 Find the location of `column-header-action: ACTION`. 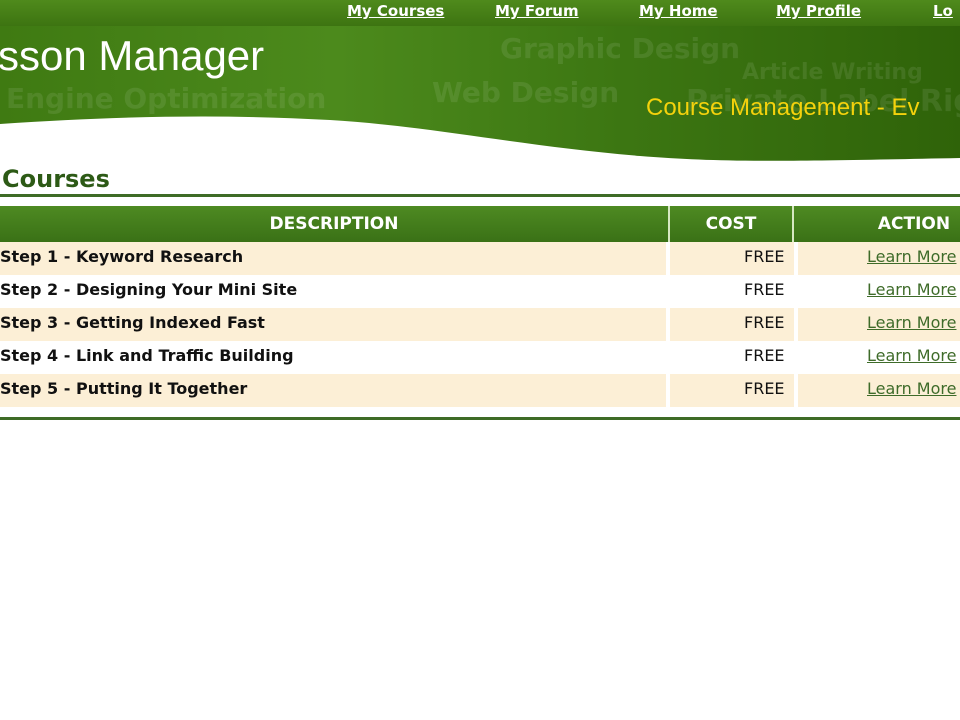

column-header-action: ACTION is located at coordinates (914, 224).